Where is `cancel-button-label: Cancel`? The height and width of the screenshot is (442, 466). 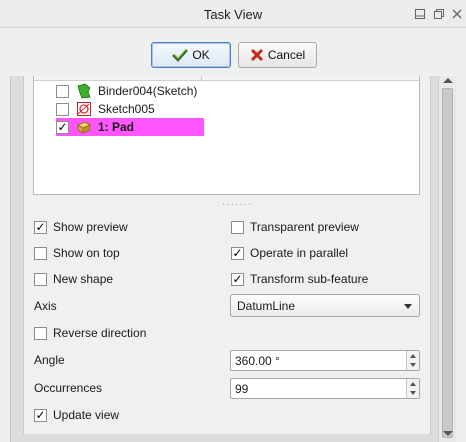
cancel-button-label: Cancel is located at coordinates (286, 55).